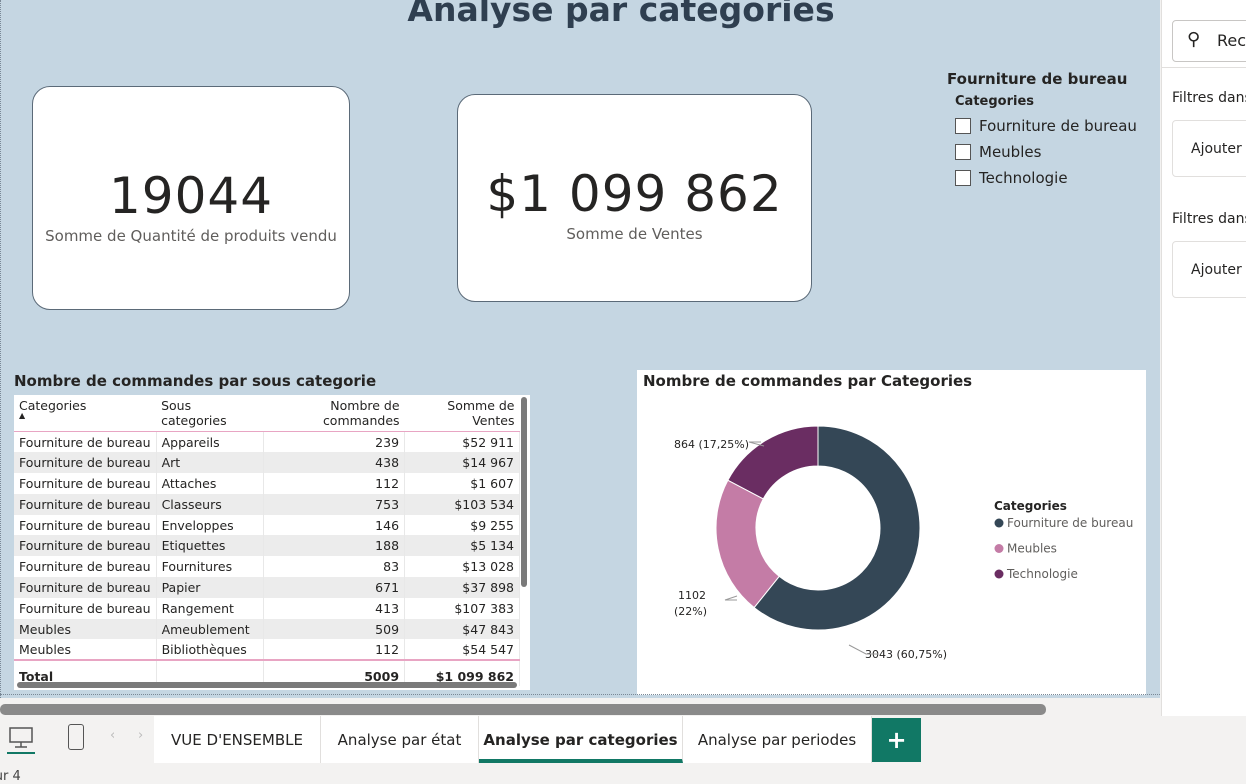  What do you see at coordinates (1204, 67) in the screenshot?
I see `divider` at bounding box center [1204, 67].